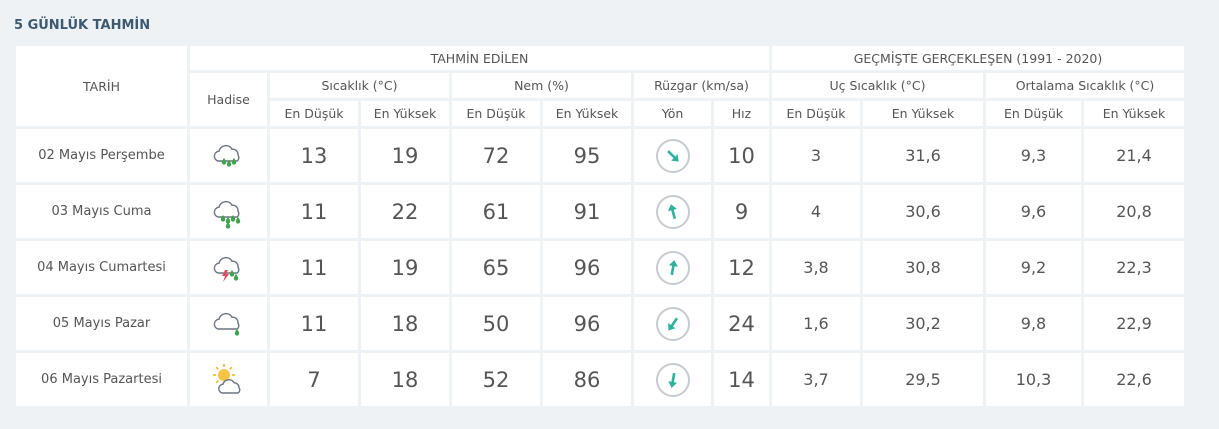  Describe the element at coordinates (314, 155) in the screenshot. I see `temp-low-cell: 13` at that location.